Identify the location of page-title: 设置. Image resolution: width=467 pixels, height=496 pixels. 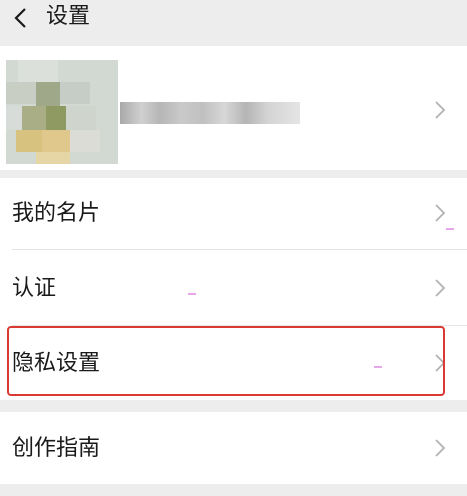
(68, 16).